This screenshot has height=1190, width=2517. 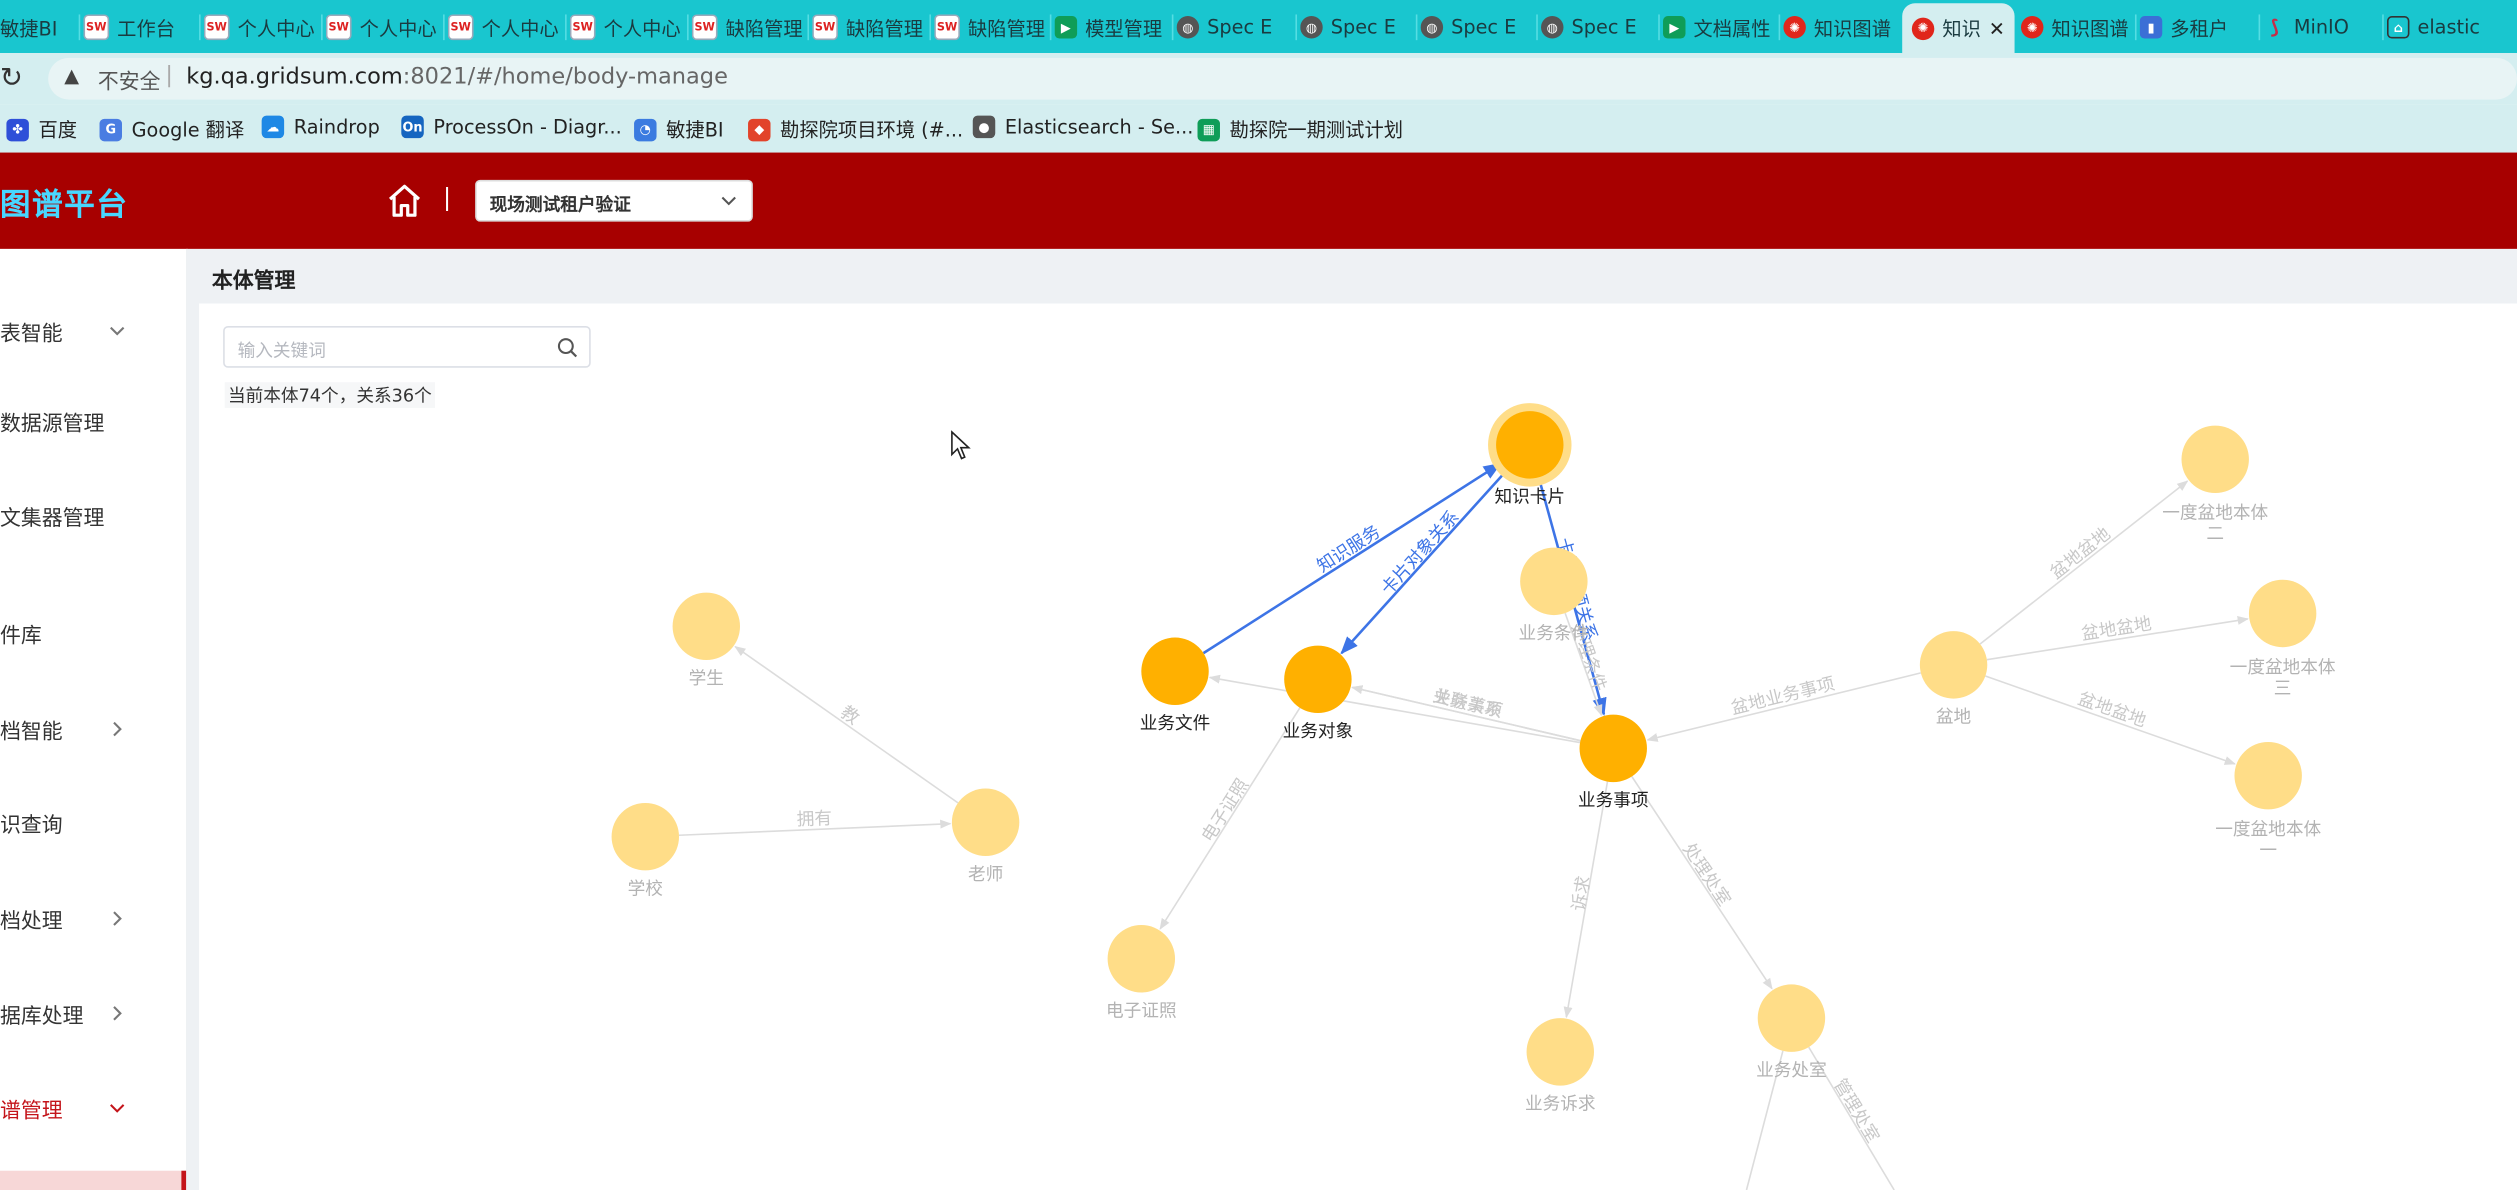 I want to click on graph-node-card: 知识卡片, so click(x=1530, y=455).